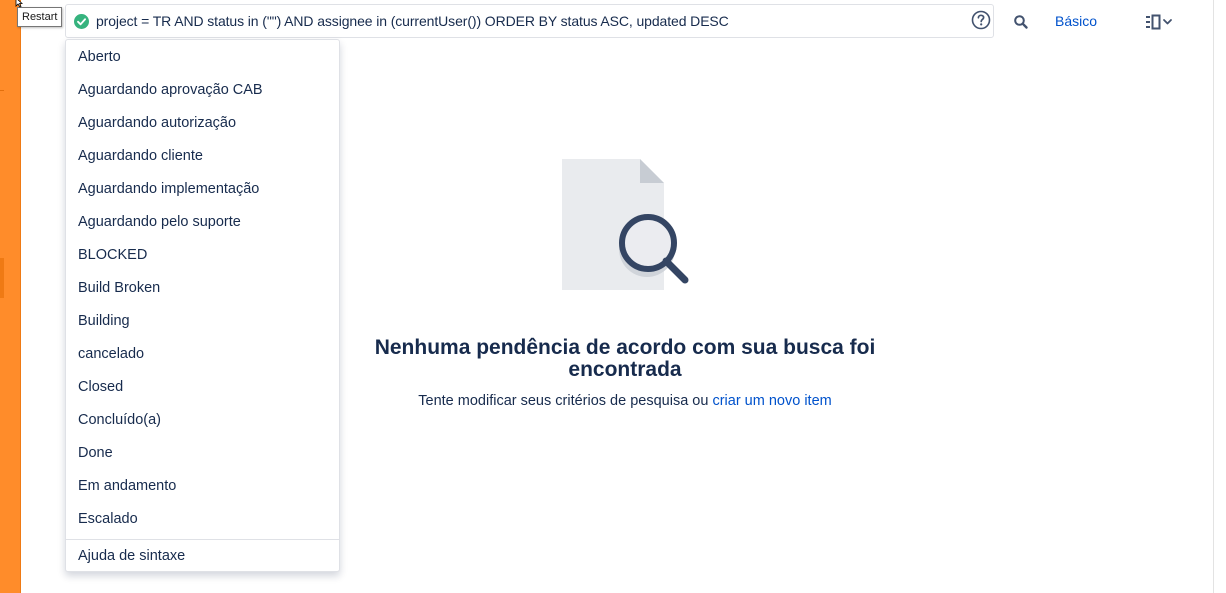  What do you see at coordinates (202, 255) in the screenshot?
I see `suggestion-item: BLOCKED` at bounding box center [202, 255].